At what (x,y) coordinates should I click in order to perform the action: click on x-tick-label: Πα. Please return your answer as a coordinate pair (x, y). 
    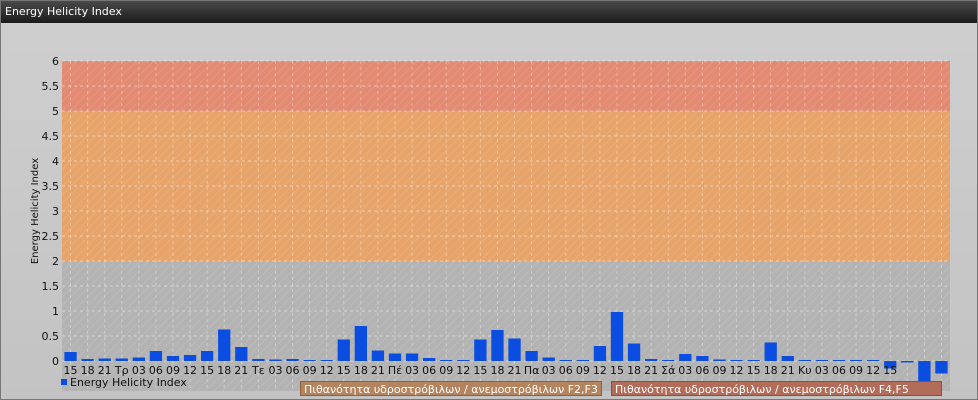
    Looking at the image, I should click on (532, 370).